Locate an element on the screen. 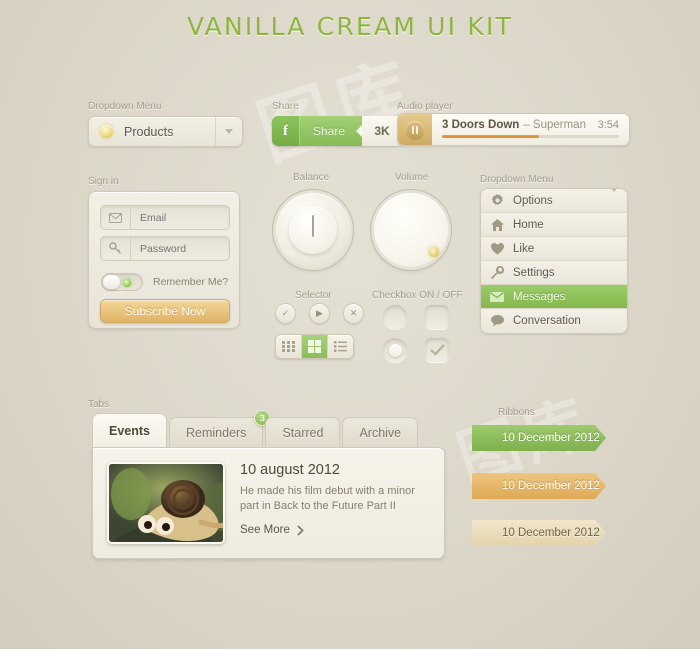 The width and height of the screenshot is (700, 649). share-label: Share is located at coordinates (285, 106).